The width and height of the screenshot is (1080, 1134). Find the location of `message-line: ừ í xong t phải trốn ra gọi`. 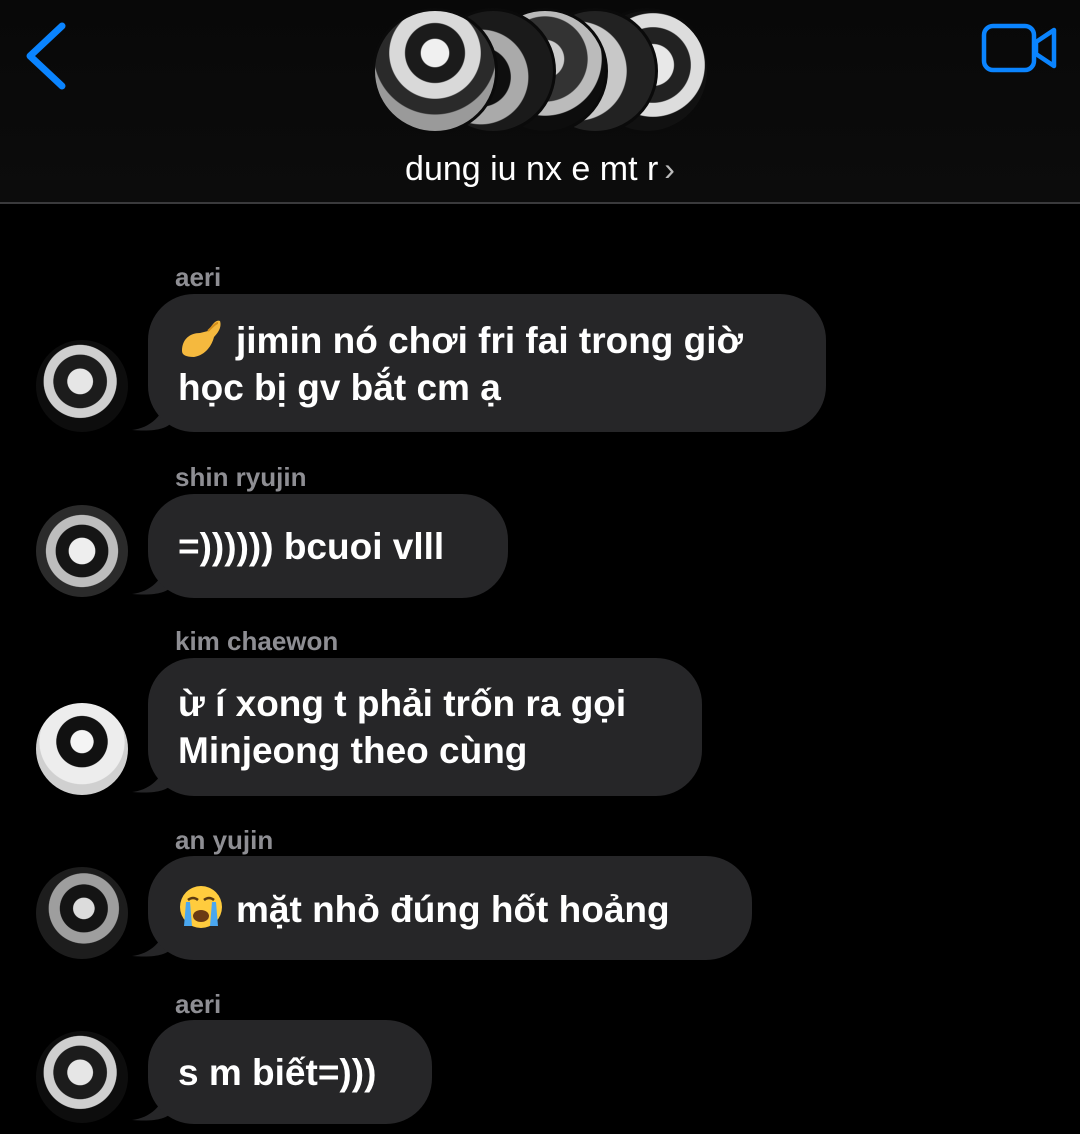

message-line: ừ í xong t phải trốn ra gọi is located at coordinates (402, 703).